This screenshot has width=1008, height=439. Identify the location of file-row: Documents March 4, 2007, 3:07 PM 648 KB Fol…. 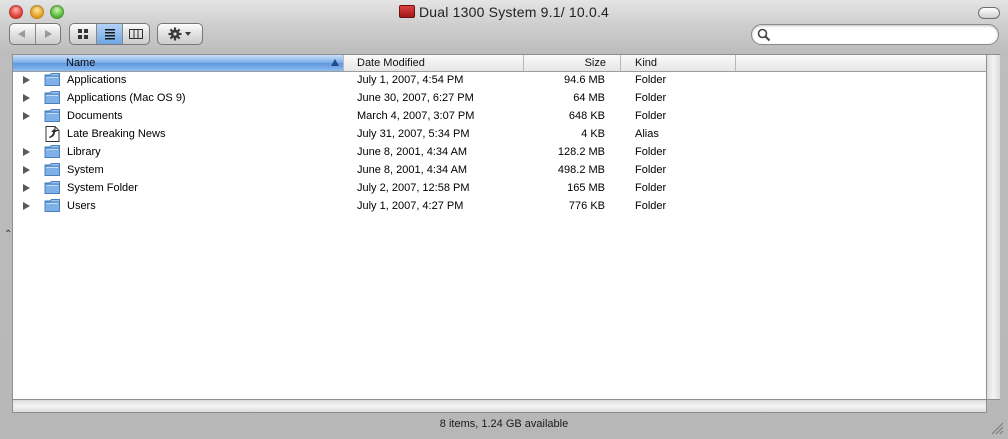
(499, 116).